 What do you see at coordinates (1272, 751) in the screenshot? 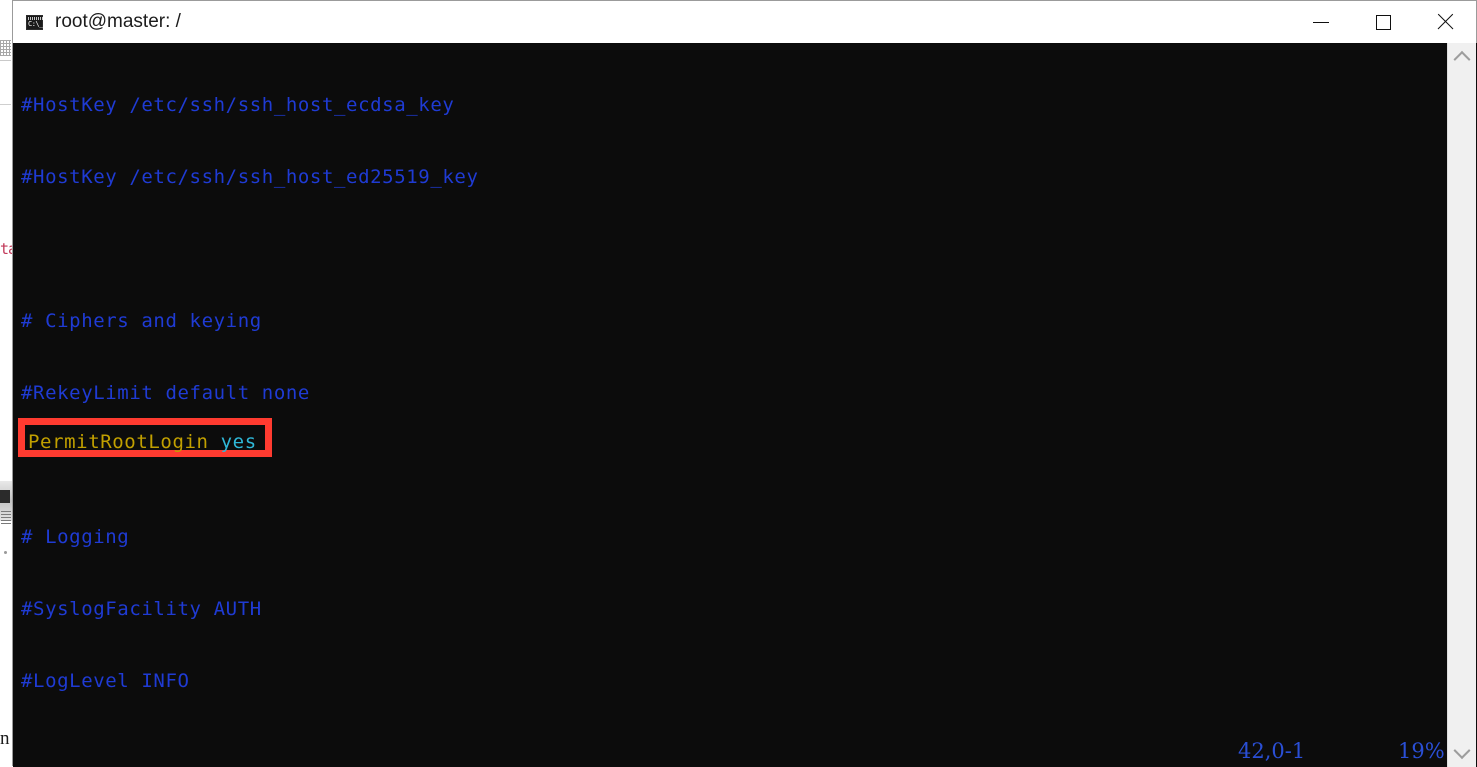
I see `vim-cursor-position: 42,0-1` at bounding box center [1272, 751].